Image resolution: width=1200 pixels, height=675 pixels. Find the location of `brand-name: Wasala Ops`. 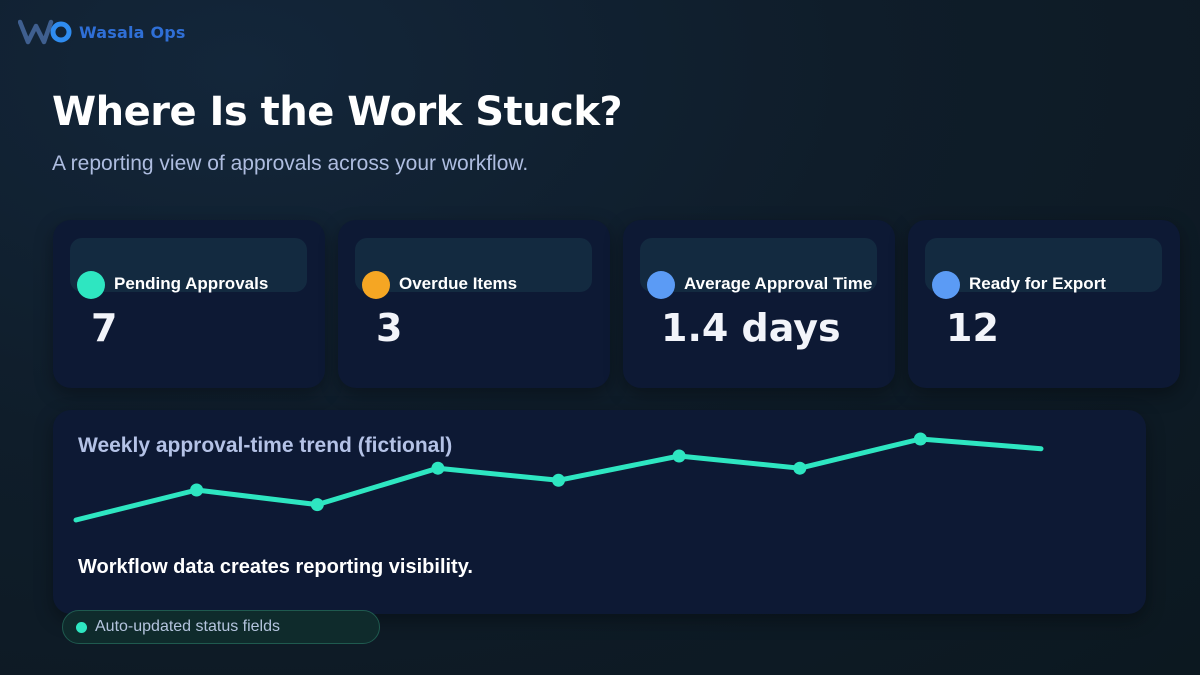

brand-name: Wasala Ops is located at coordinates (132, 32).